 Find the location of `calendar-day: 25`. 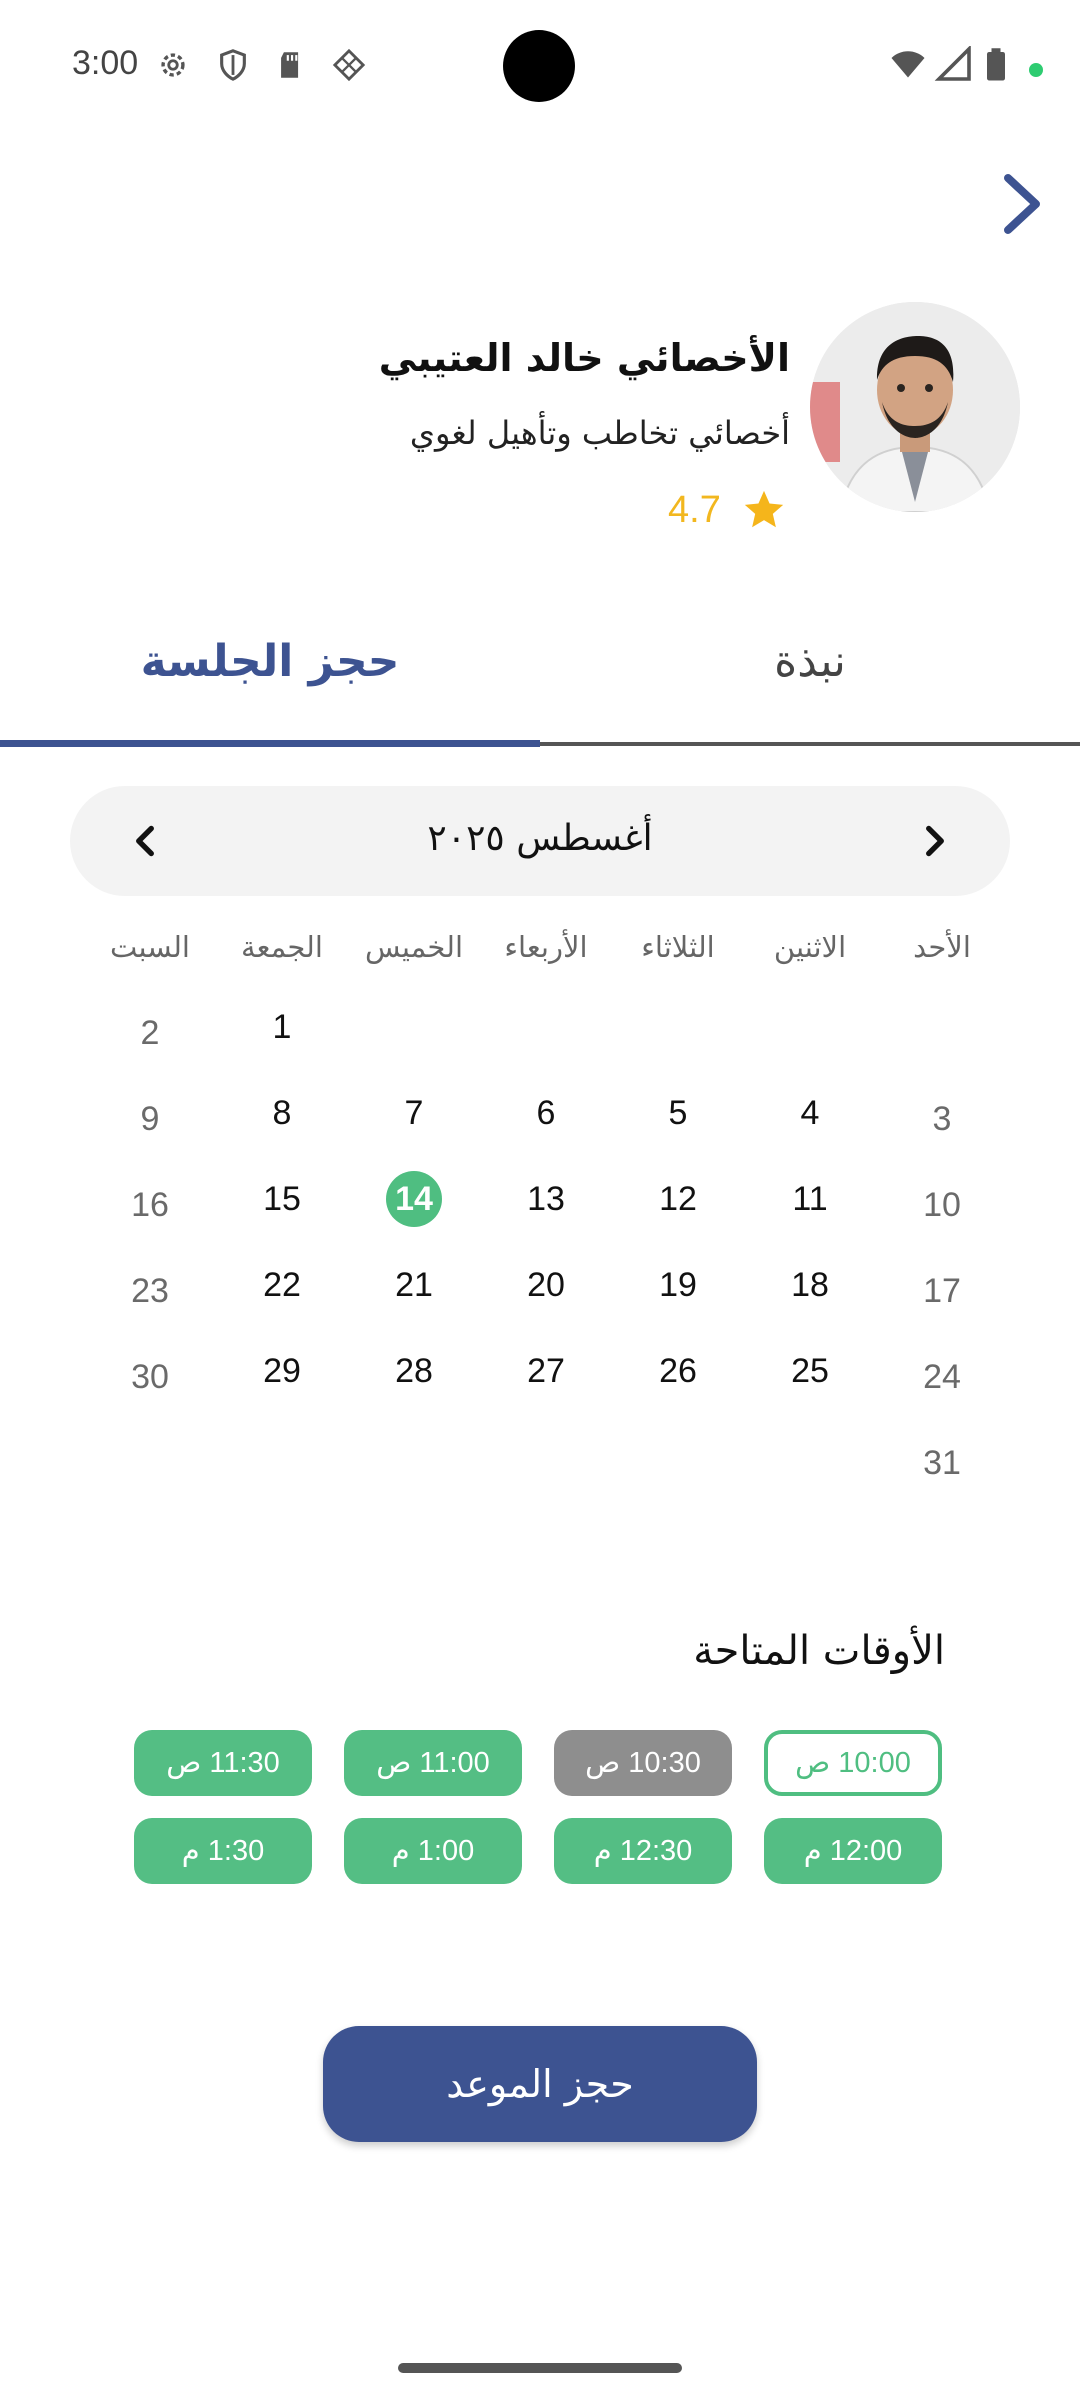

calendar-day: 25 is located at coordinates (810, 1371).